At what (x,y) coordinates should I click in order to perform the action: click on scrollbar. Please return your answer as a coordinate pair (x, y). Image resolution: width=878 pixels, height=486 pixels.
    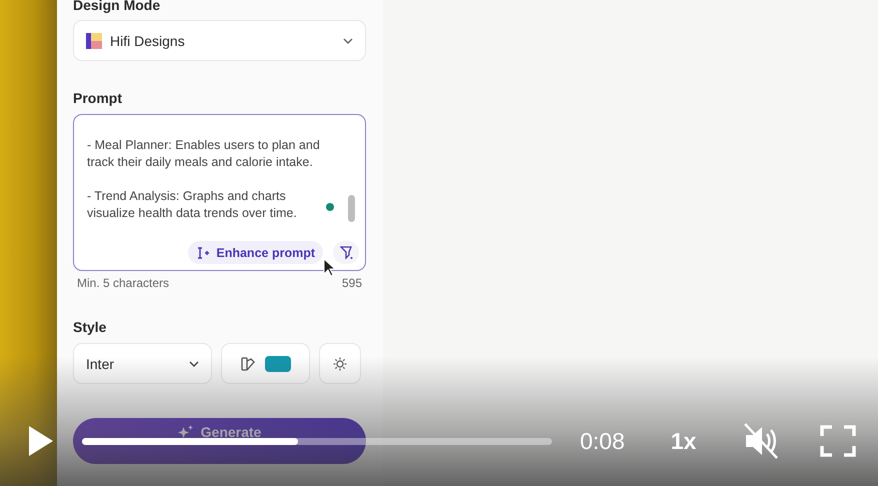
    Looking at the image, I should click on (351, 208).